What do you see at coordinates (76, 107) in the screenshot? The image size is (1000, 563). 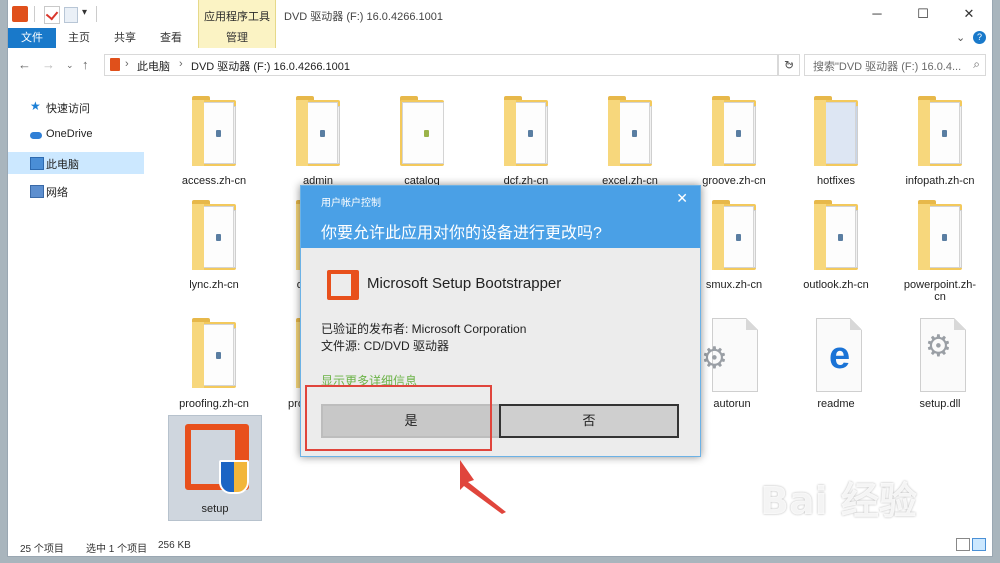 I see `nav-item-quick-access: ★ 快速访问` at bounding box center [76, 107].